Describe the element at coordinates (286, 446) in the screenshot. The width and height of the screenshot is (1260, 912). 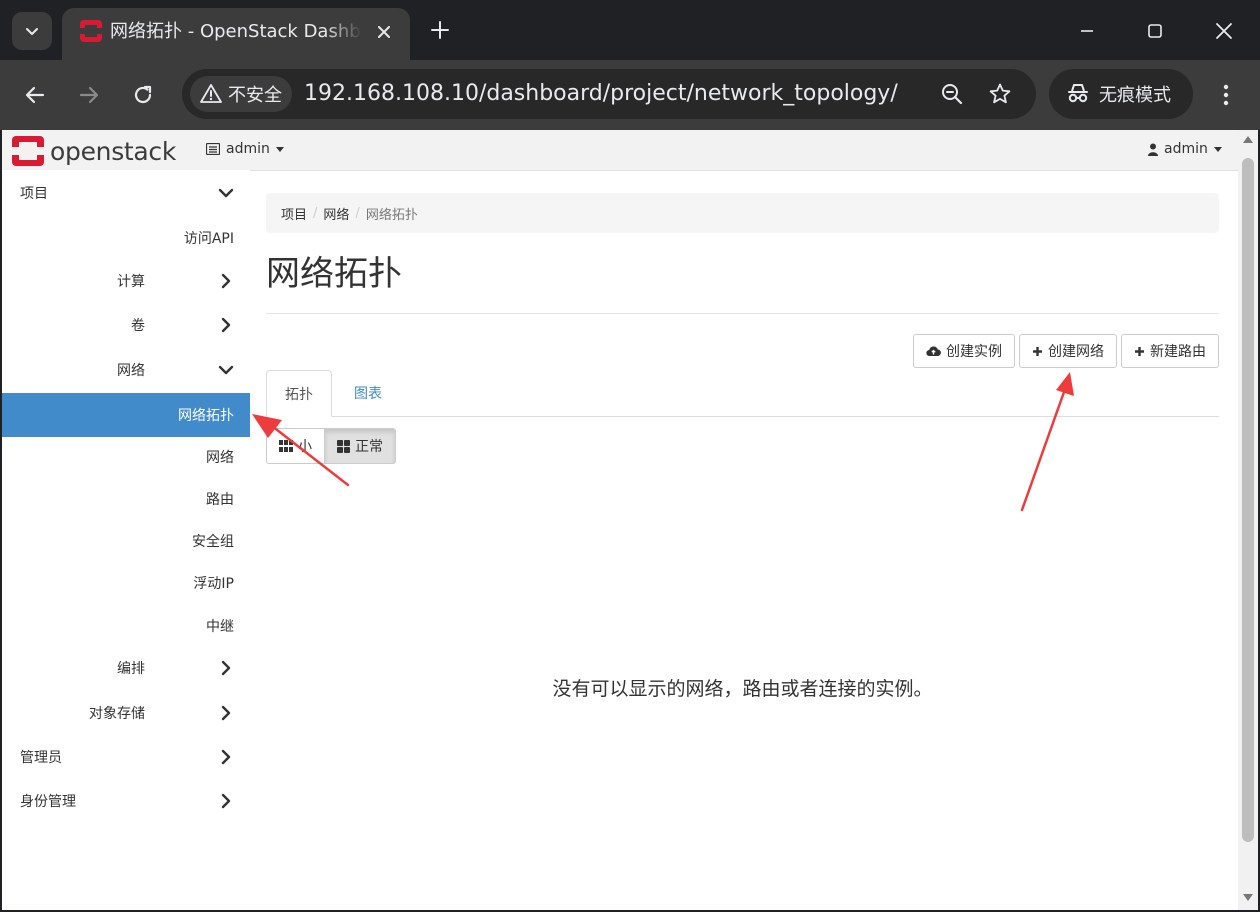
I see `grid-small-icon` at that location.